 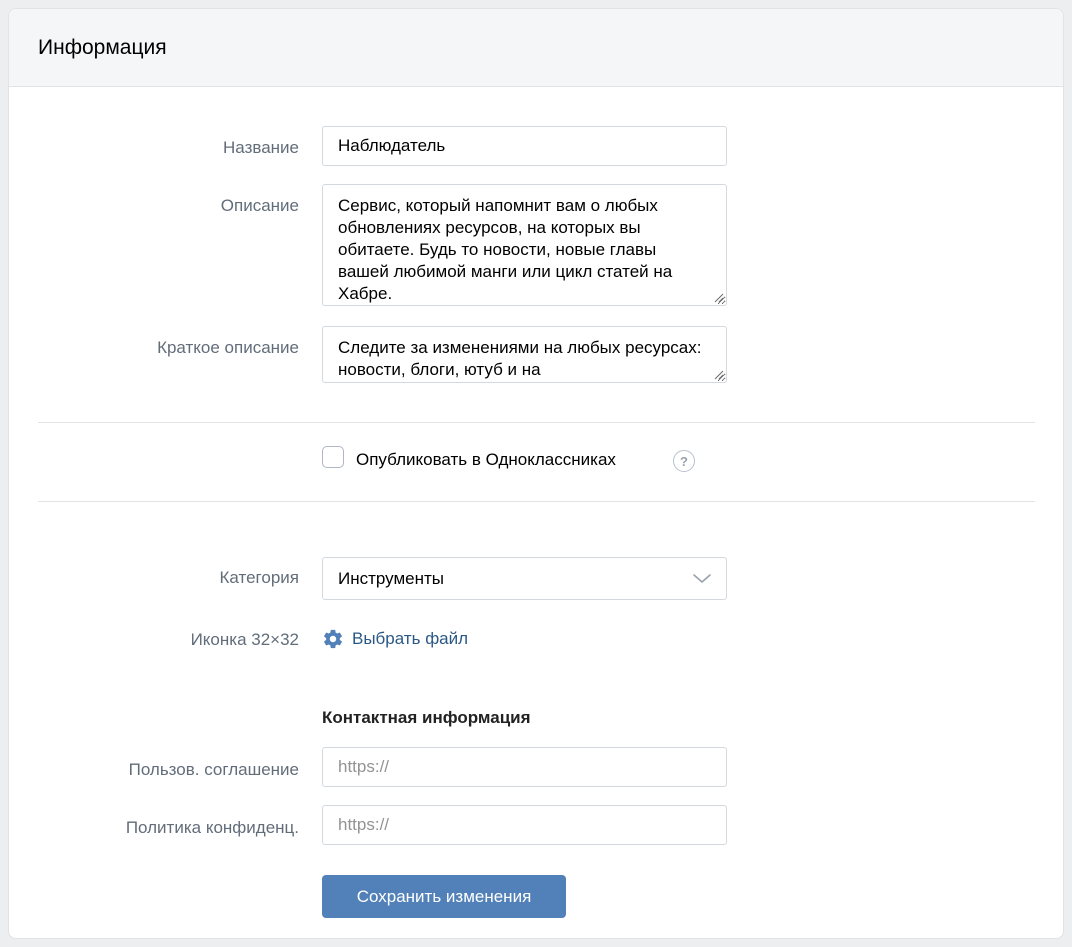 What do you see at coordinates (259, 577) in the screenshot?
I see `category-label: Категория` at bounding box center [259, 577].